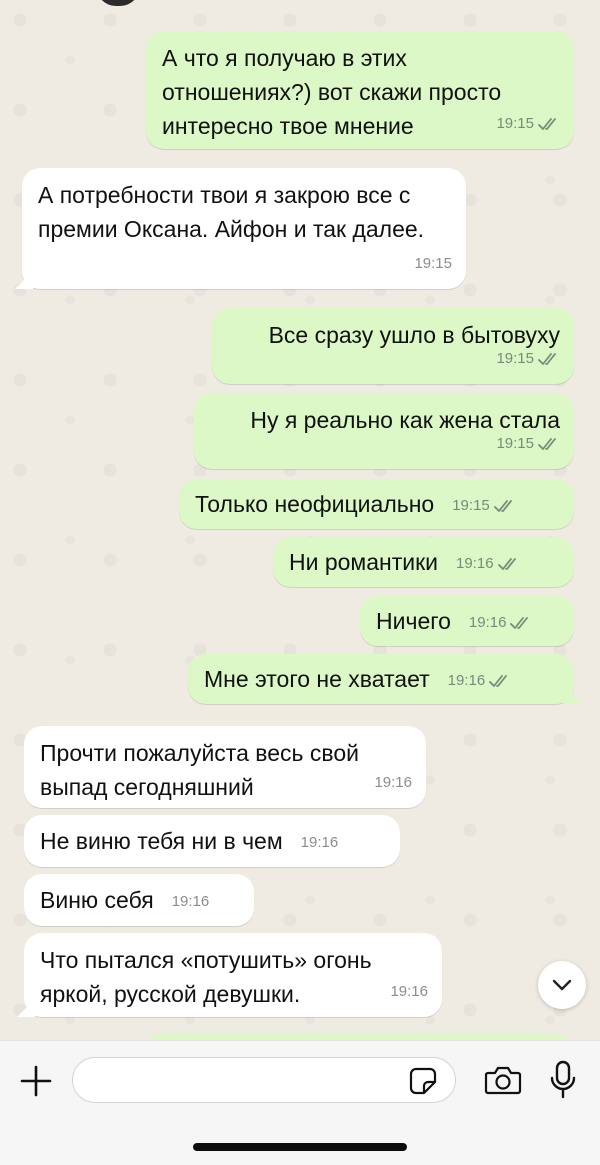  I want to click on scroll-to-bottom-button, so click(562, 985).